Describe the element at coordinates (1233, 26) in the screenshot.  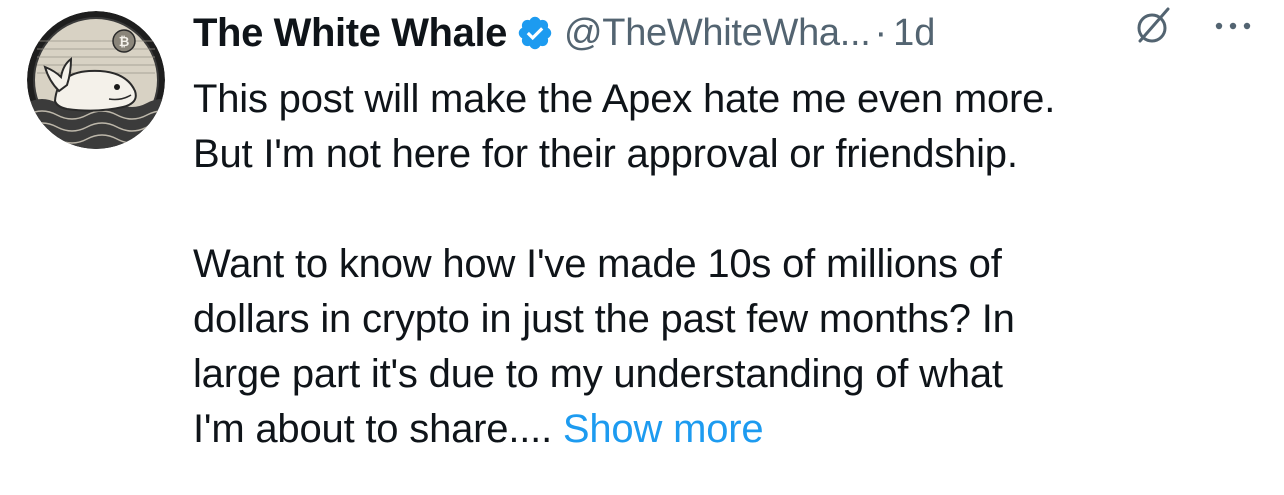
I see `more-options-icon` at that location.